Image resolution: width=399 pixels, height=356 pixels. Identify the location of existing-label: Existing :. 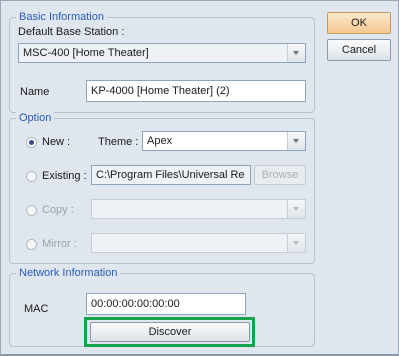
(64, 176).